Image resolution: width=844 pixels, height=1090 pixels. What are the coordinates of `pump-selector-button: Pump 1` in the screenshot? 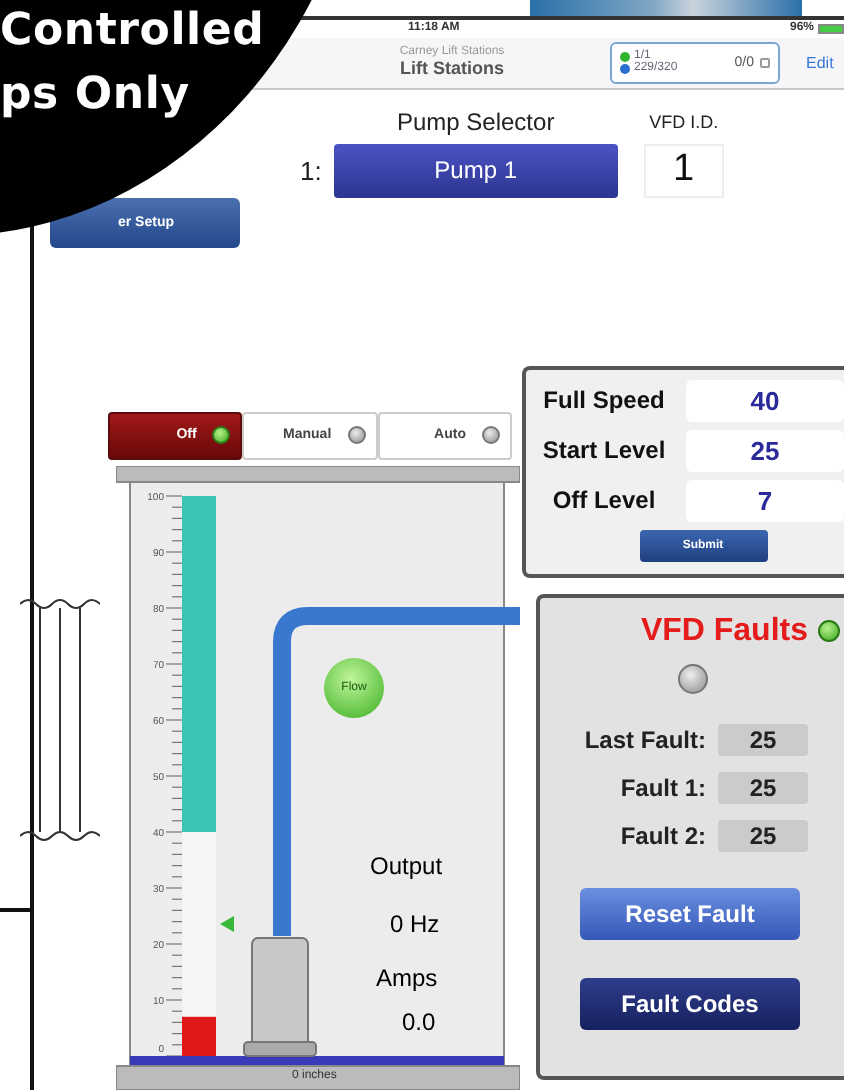 It's located at (475, 170).